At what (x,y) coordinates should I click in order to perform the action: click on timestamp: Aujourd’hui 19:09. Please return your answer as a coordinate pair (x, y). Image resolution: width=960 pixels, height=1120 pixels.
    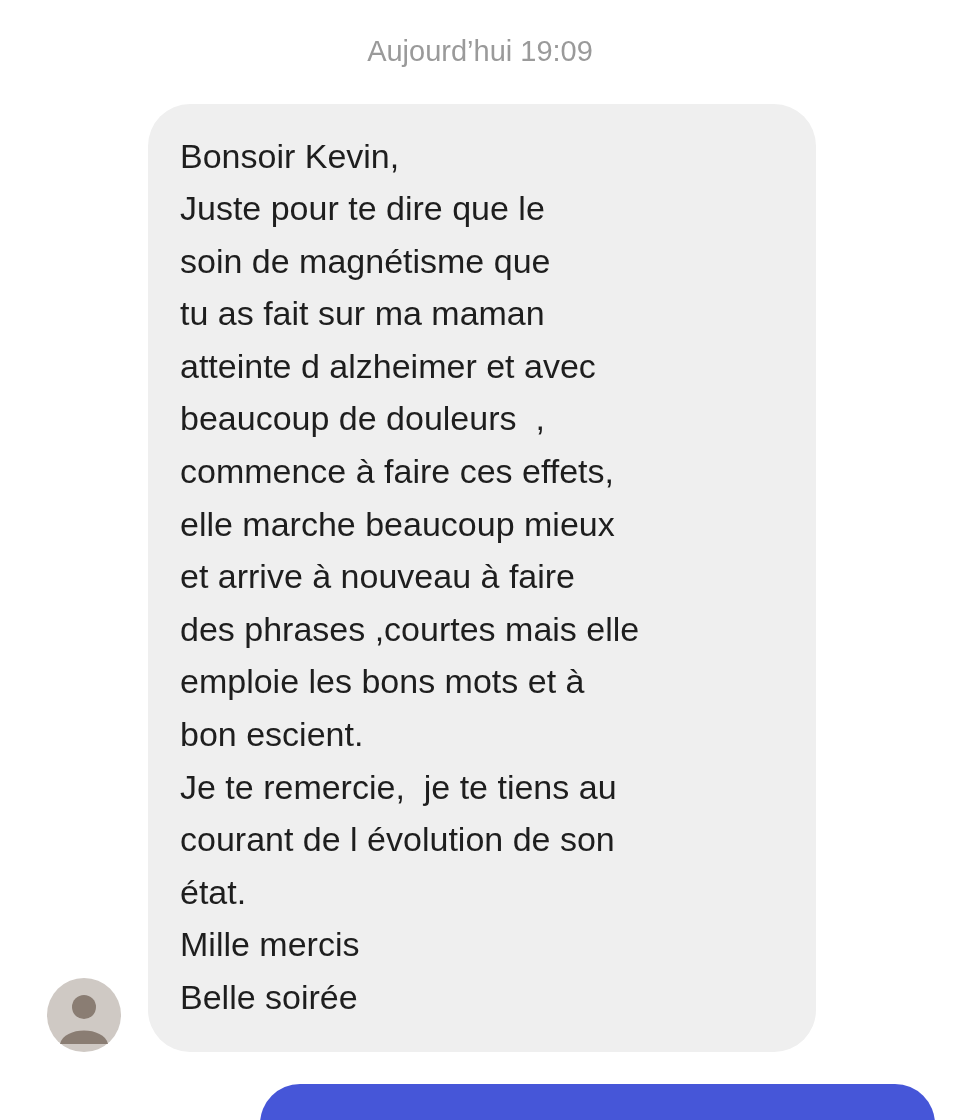
    Looking at the image, I should click on (480, 51).